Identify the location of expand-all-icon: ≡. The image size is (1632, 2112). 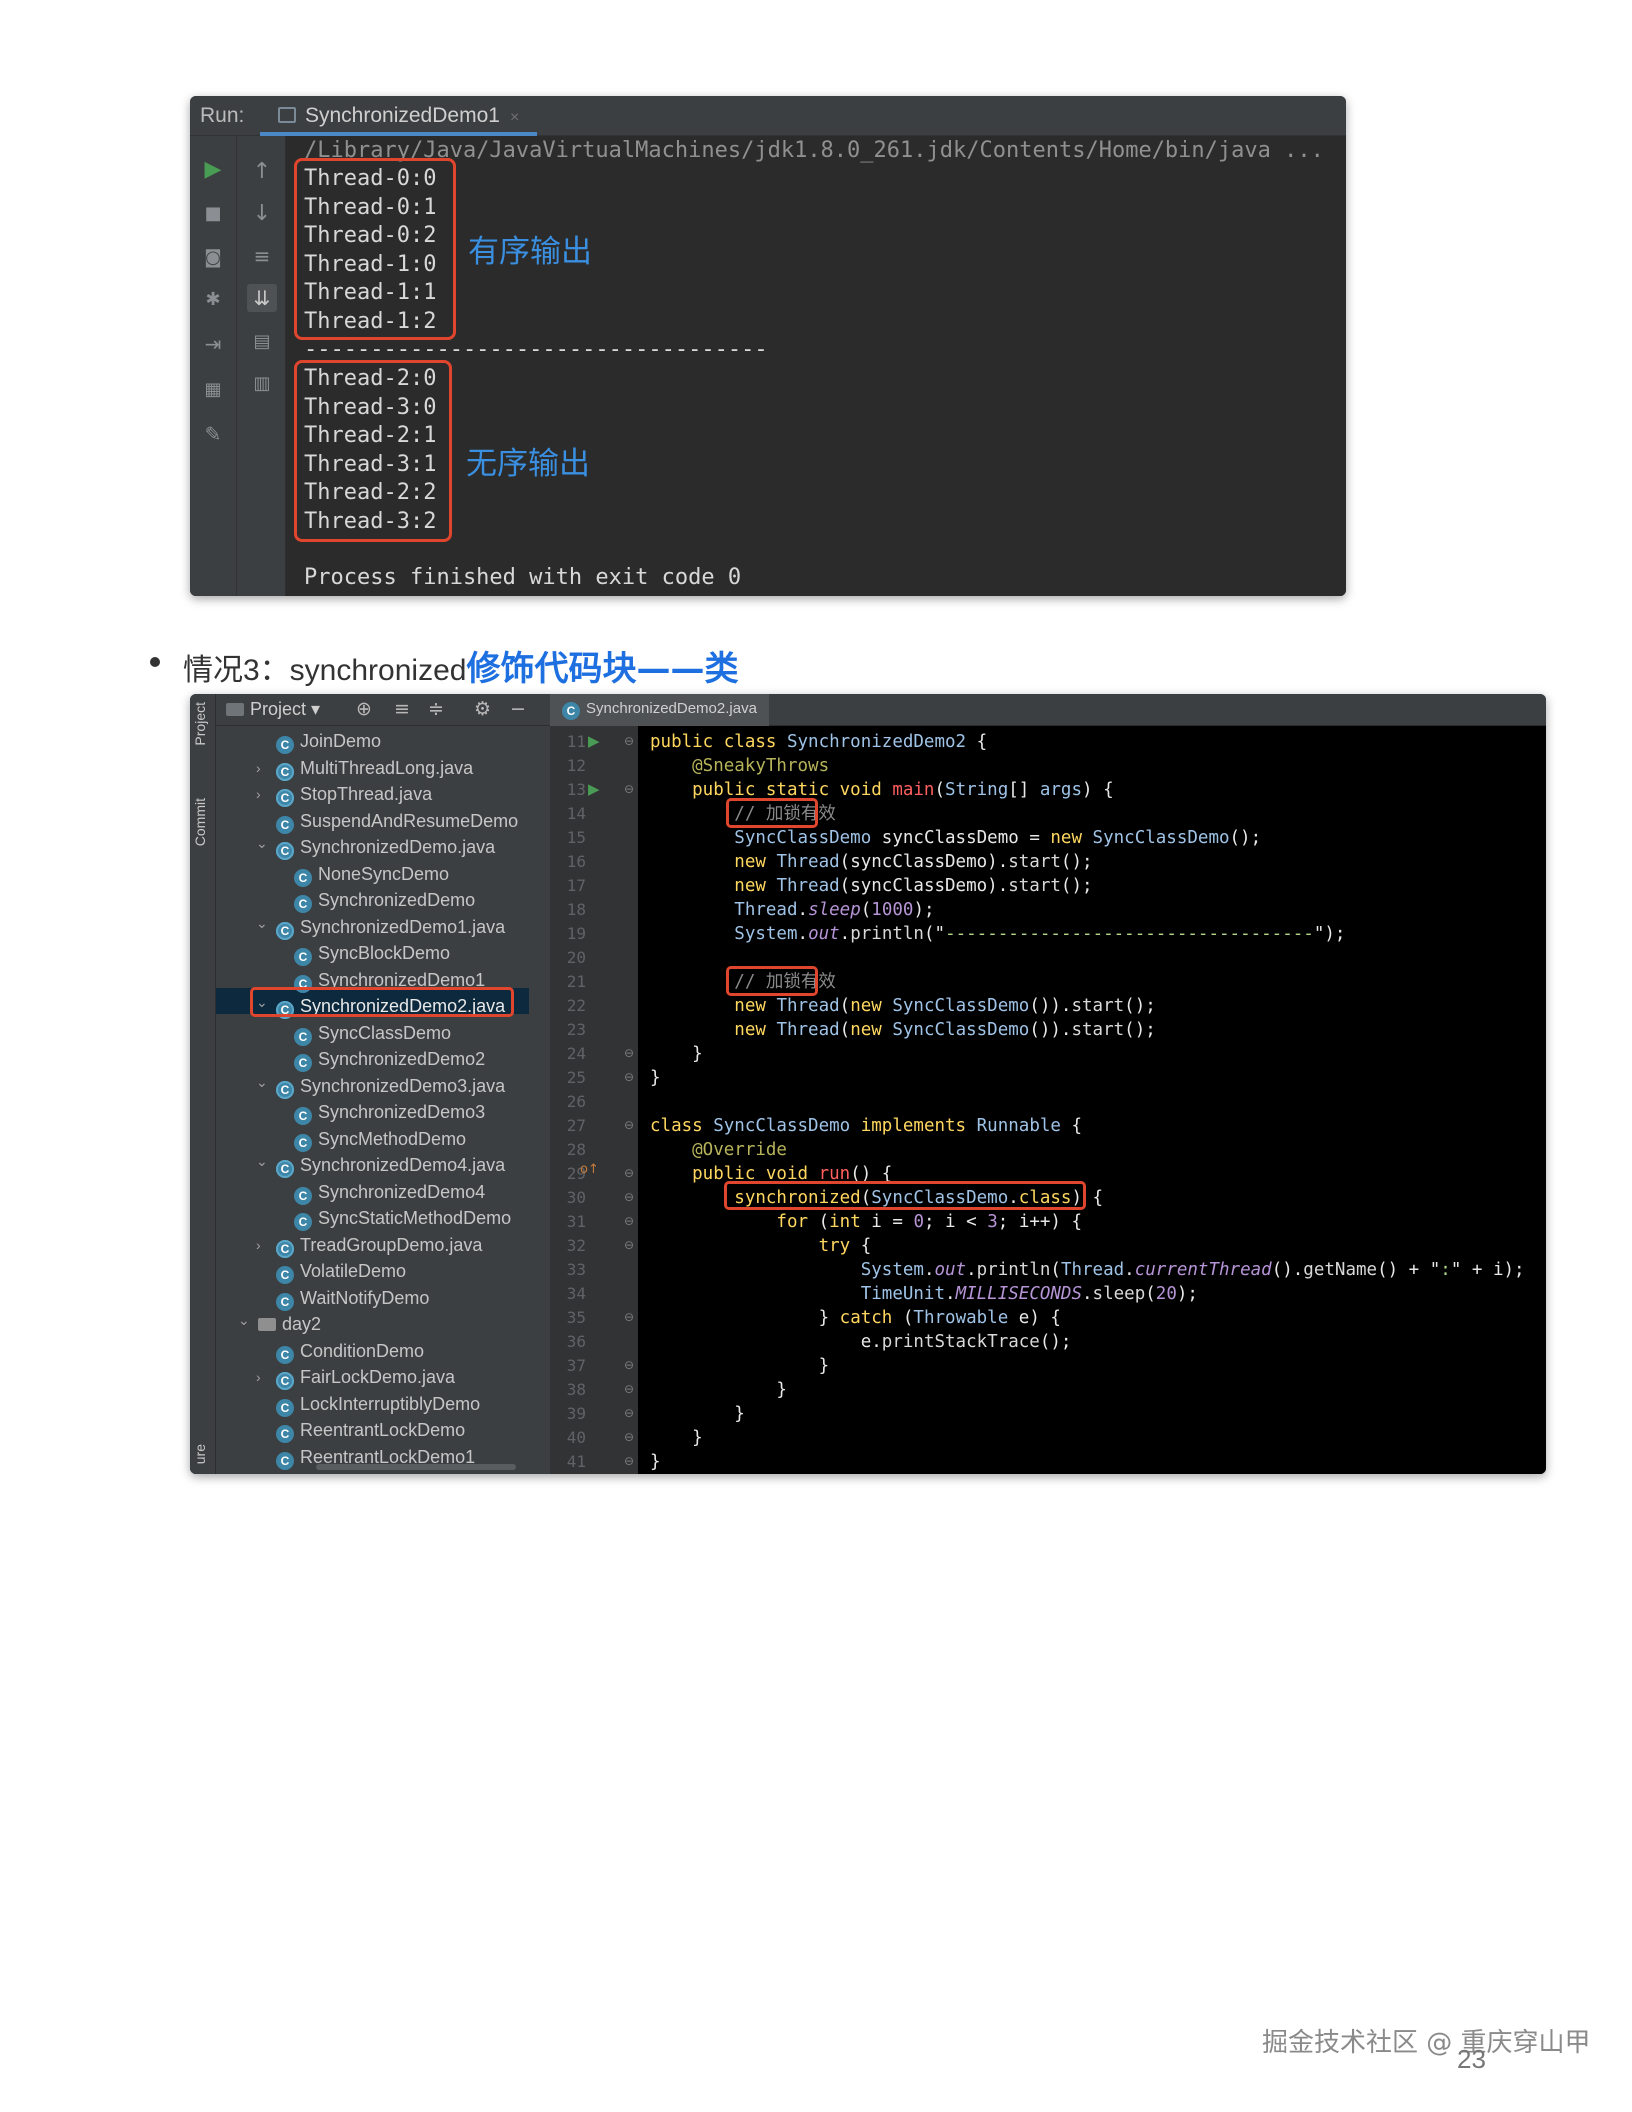
(402, 709).